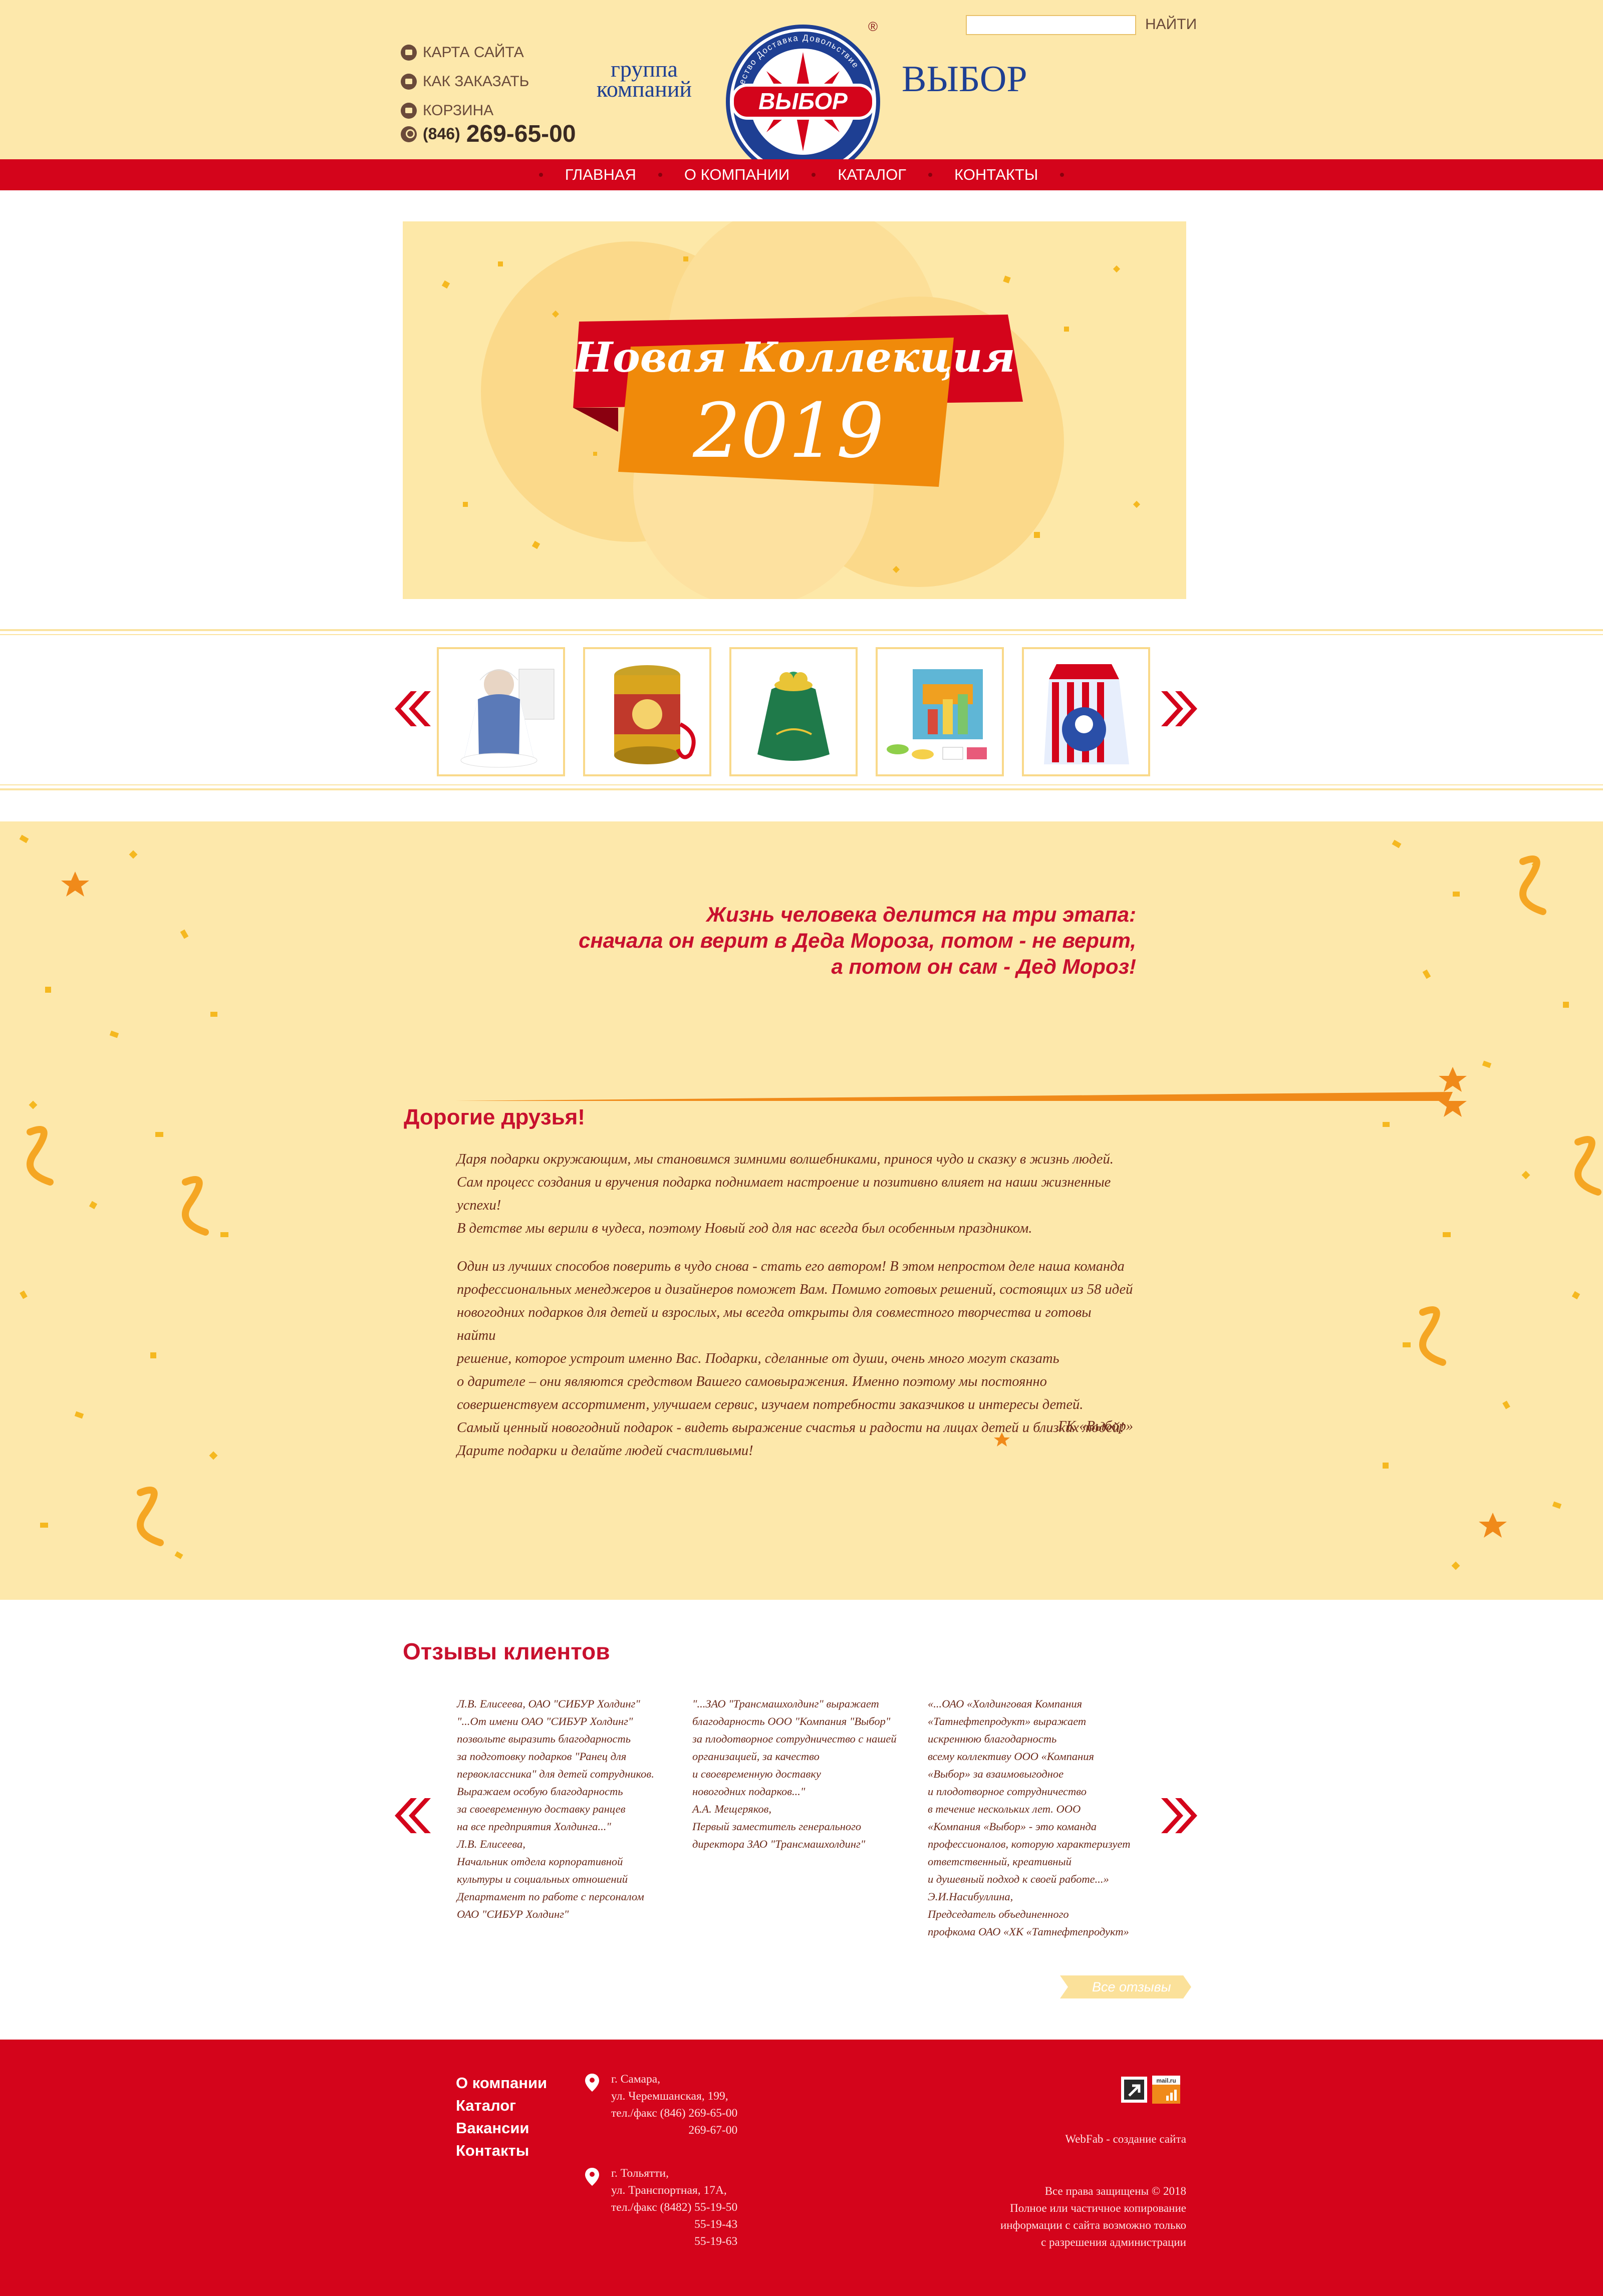  Describe the element at coordinates (540, 1791) in the screenshot. I see `review-line: Выражаем особую благодарность` at that location.